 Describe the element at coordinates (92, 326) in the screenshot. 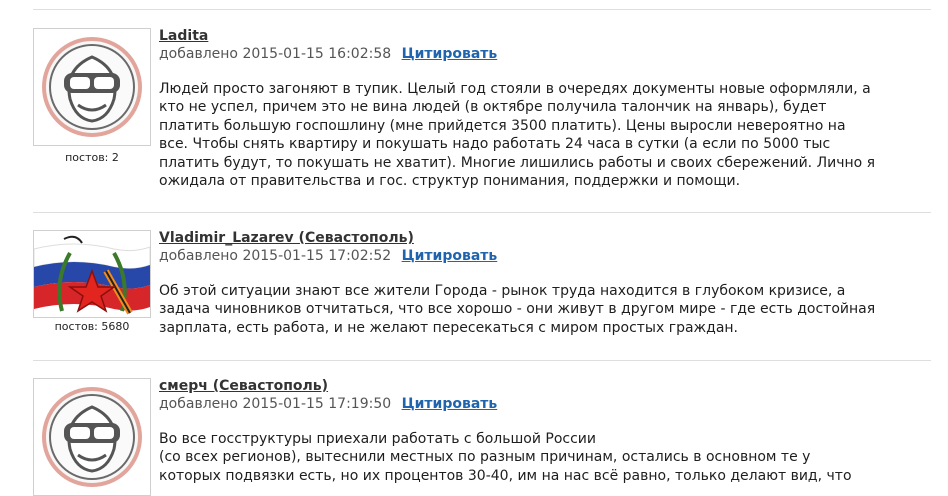

I see `post-count: постов: 5680` at that location.